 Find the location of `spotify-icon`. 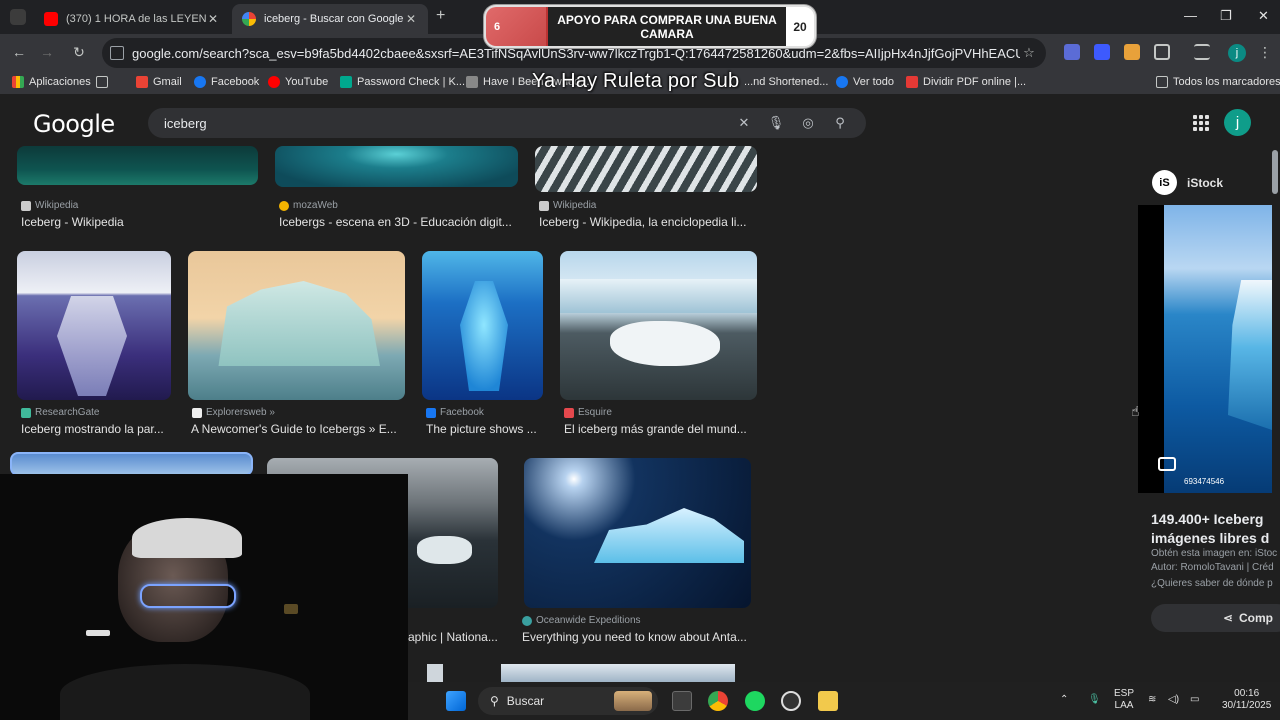

spotify-icon is located at coordinates (755, 701).